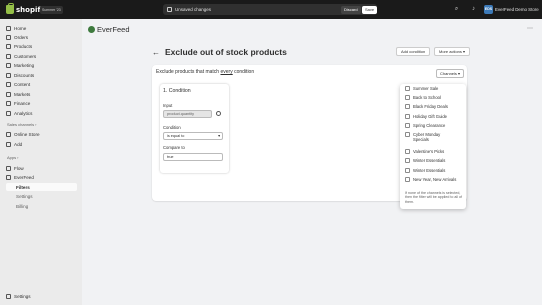 Image resolution: width=542 pixels, height=305 pixels. Describe the element at coordinates (42, 28) in the screenshot. I see `sidebar-item-home: Home` at that location.